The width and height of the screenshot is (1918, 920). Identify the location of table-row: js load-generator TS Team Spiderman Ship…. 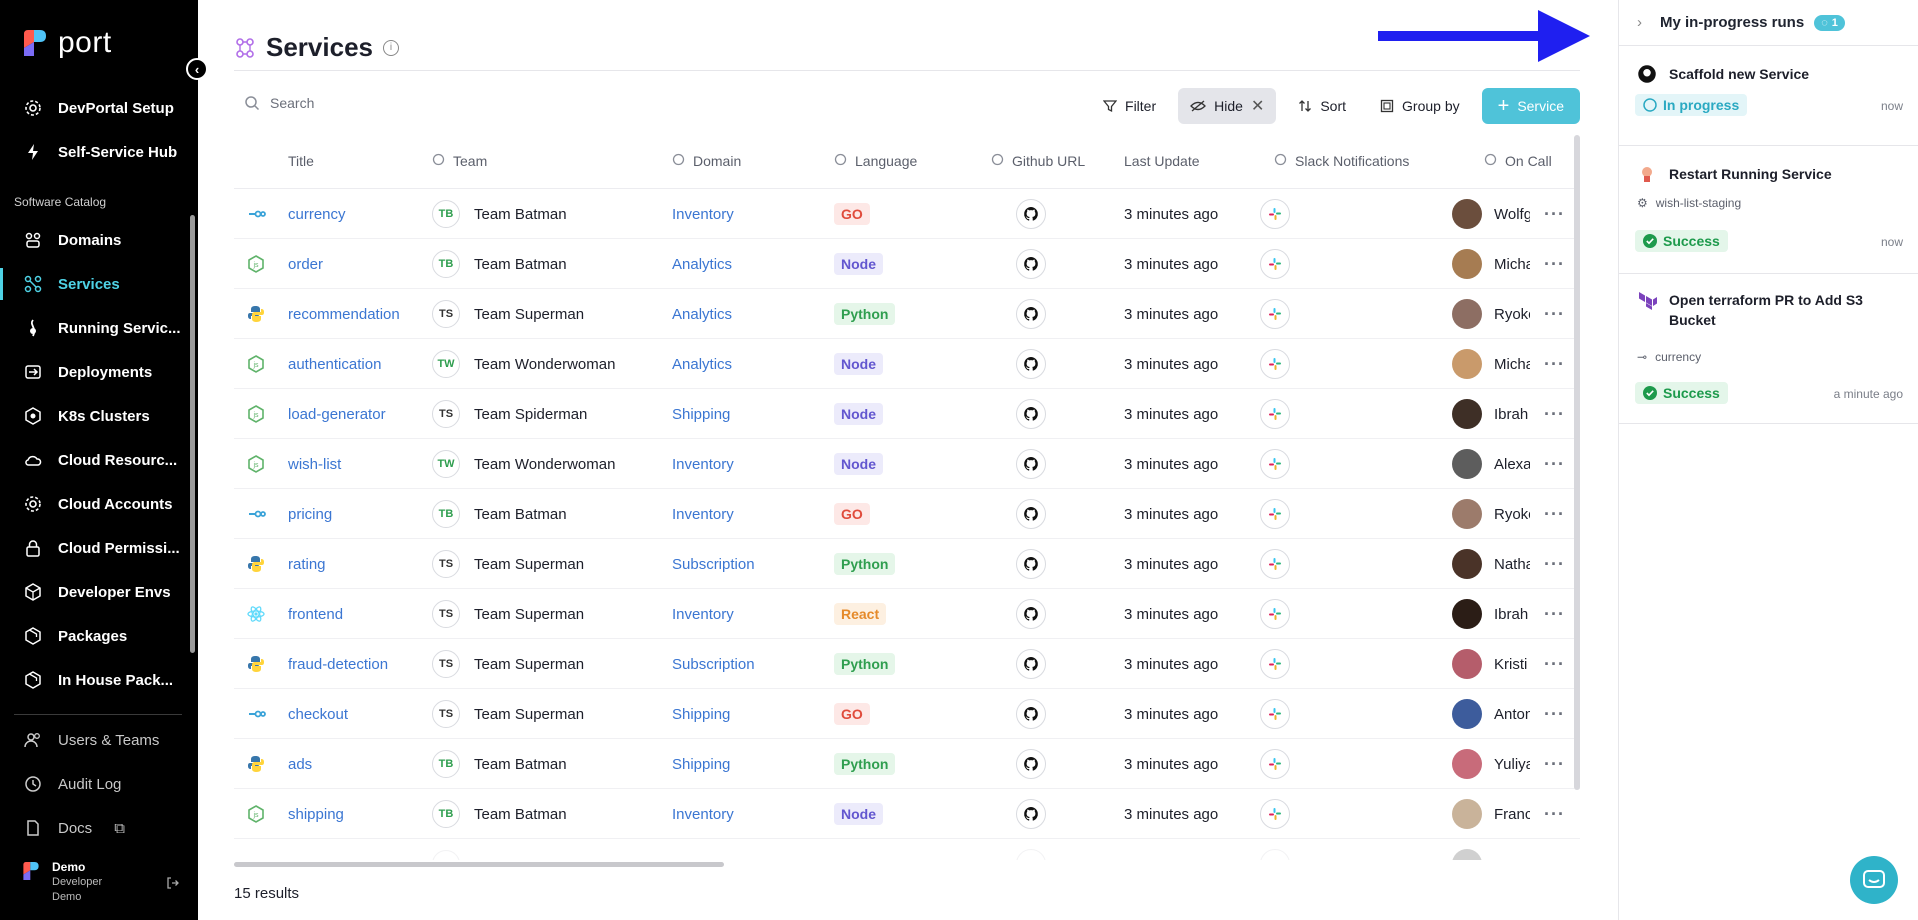
(907, 414).